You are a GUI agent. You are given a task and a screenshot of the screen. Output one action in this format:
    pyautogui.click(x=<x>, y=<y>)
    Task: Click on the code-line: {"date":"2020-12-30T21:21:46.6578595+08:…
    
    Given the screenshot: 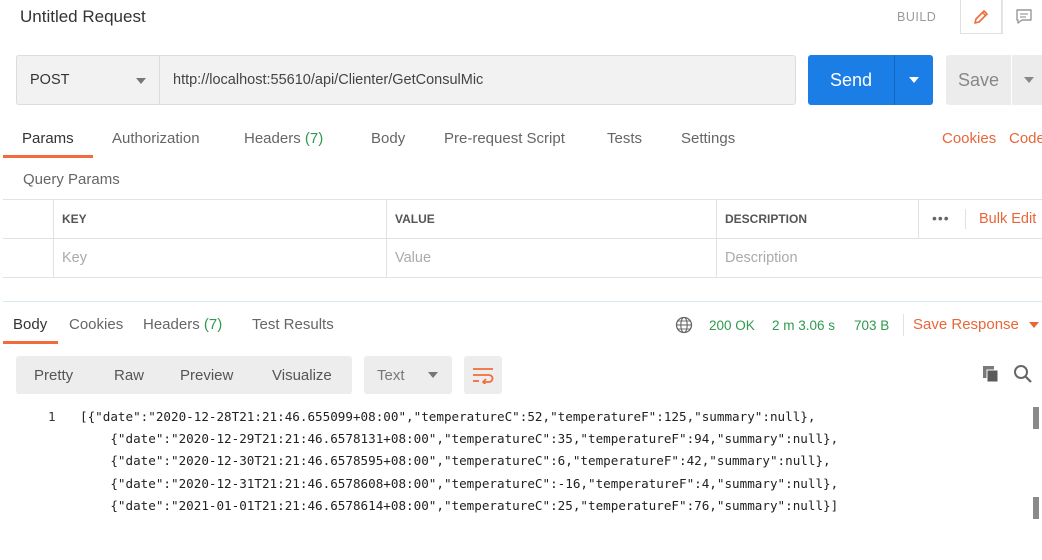 What is the action you would take?
    pyautogui.click(x=455, y=460)
    